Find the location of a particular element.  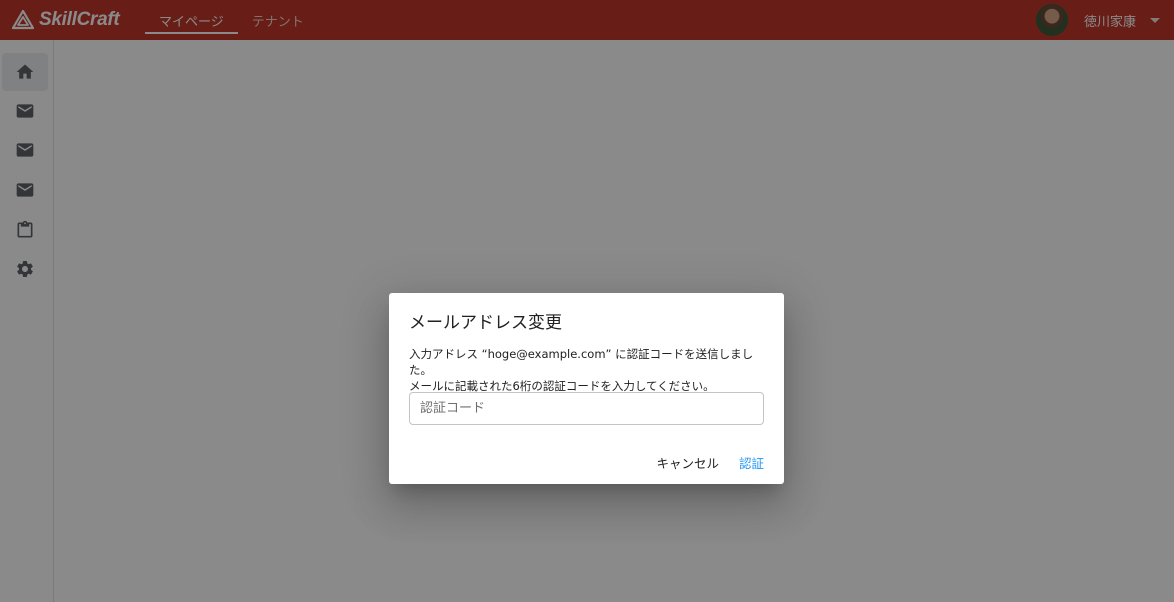

dialog-actions: キャンセル 認証 is located at coordinates (710, 462).